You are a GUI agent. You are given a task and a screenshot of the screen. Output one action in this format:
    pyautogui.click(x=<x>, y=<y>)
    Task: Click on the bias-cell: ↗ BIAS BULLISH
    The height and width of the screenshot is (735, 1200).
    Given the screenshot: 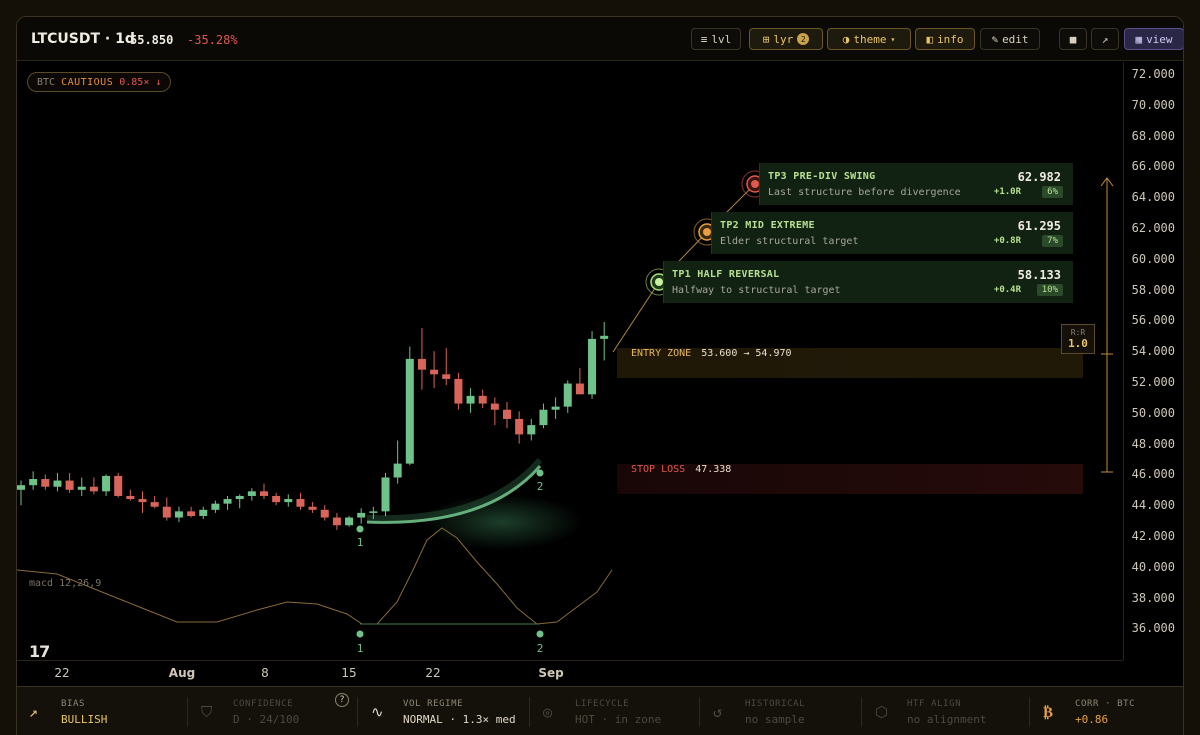 What is the action you would take?
    pyautogui.click(x=102, y=711)
    